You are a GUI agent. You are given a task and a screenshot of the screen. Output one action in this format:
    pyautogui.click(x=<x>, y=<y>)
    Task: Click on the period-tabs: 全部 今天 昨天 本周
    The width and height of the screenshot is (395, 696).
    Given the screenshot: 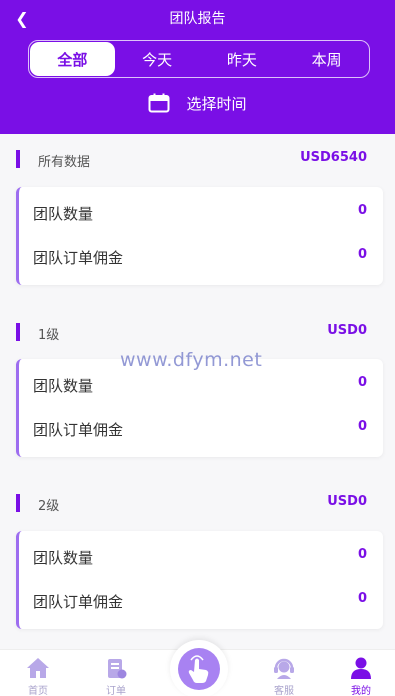 What is the action you would take?
    pyautogui.click(x=199, y=59)
    